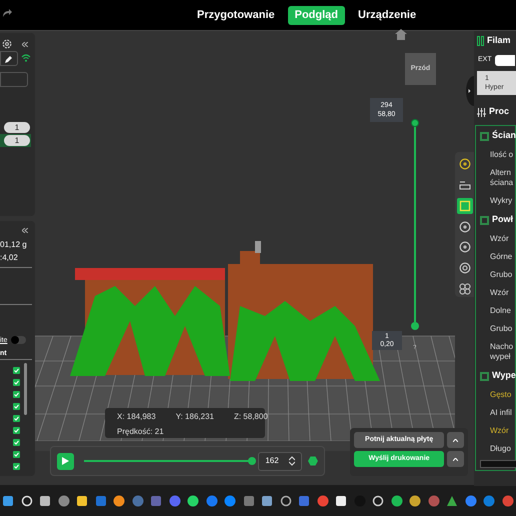 The height and width of the screenshot is (516, 516). I want to click on redo-icon, so click(7, 13).